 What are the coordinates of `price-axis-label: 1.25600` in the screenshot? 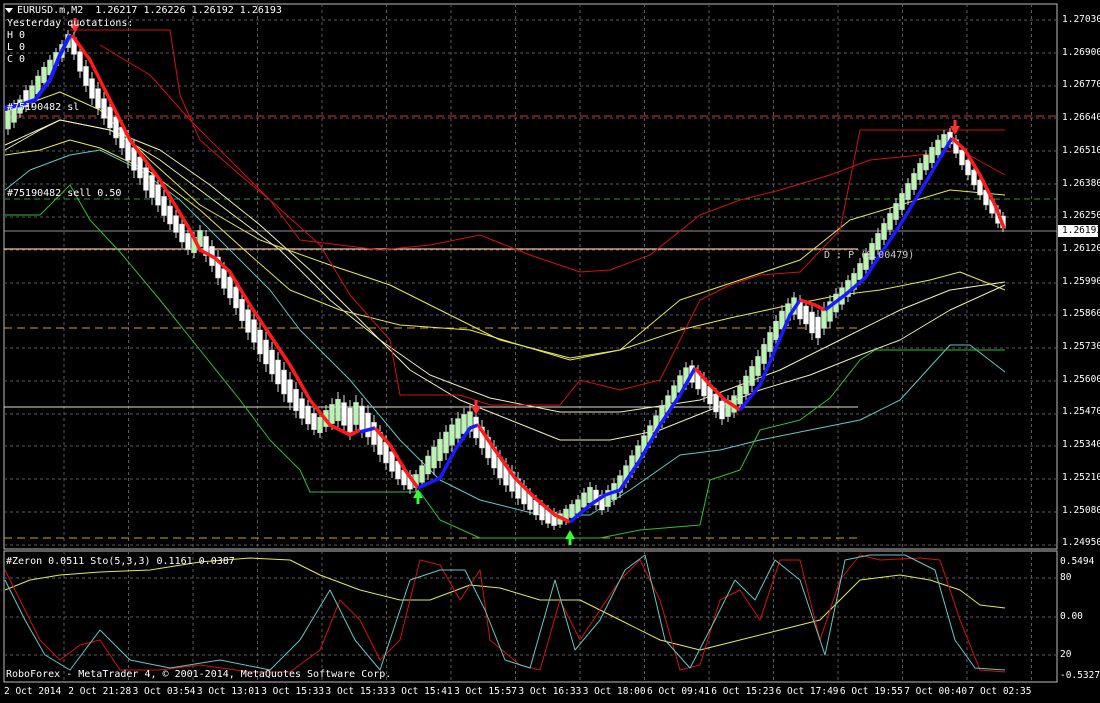 It's located at (1081, 379).